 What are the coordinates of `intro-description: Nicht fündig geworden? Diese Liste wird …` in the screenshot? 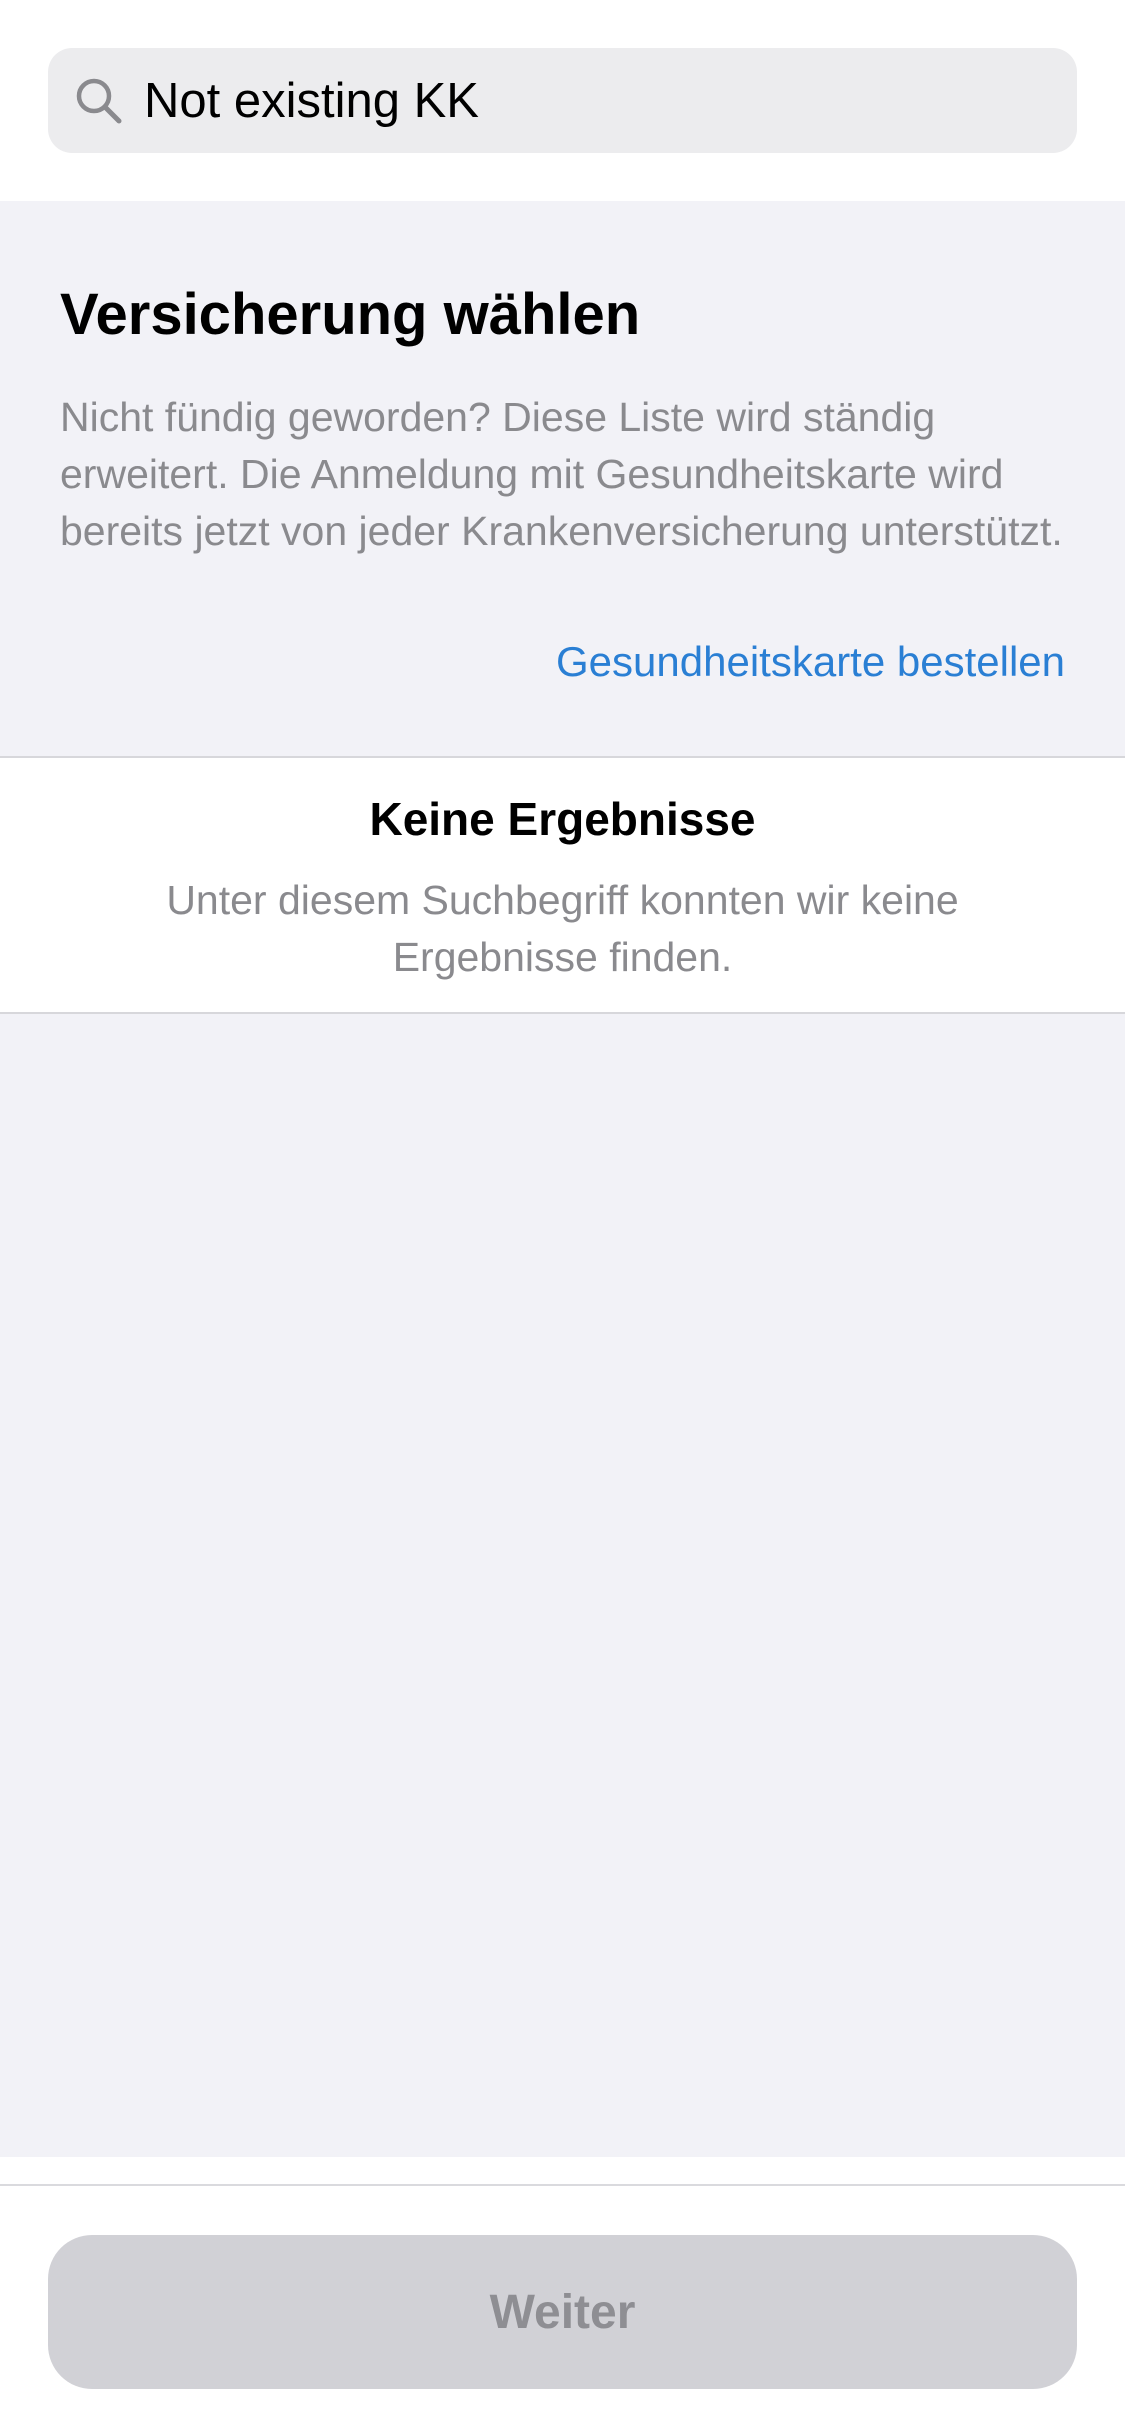 It's located at (561, 474).